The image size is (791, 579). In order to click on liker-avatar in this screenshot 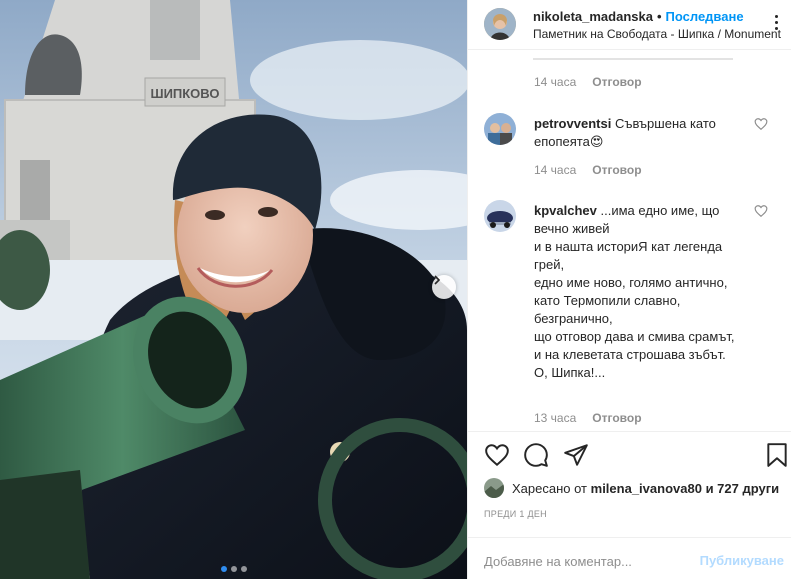, I will do `click(494, 488)`.